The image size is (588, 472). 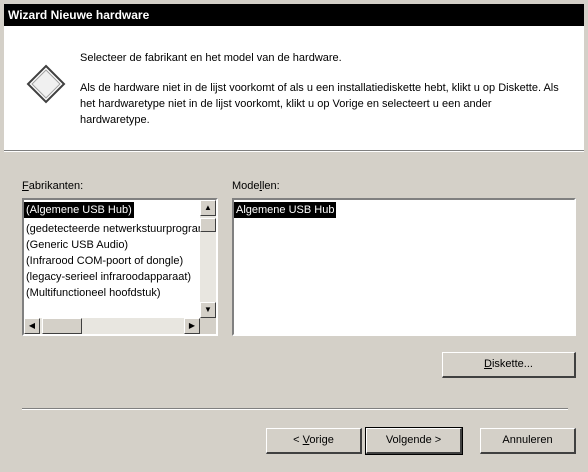 What do you see at coordinates (295, 409) in the screenshot?
I see `footer-divider` at bounding box center [295, 409].